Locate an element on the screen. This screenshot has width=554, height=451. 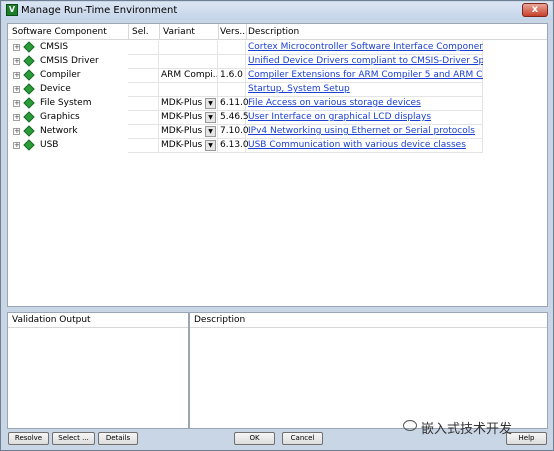
description-link: Startup, System Setup is located at coordinates (365, 89).